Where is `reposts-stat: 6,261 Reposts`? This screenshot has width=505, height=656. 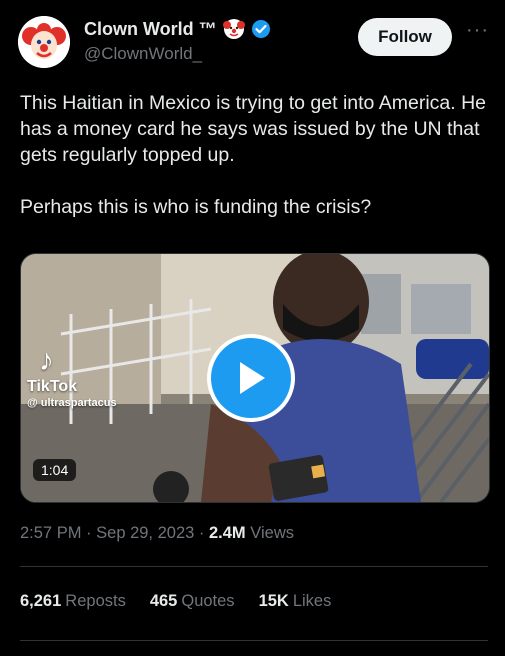 reposts-stat: 6,261 Reposts is located at coordinates (73, 601).